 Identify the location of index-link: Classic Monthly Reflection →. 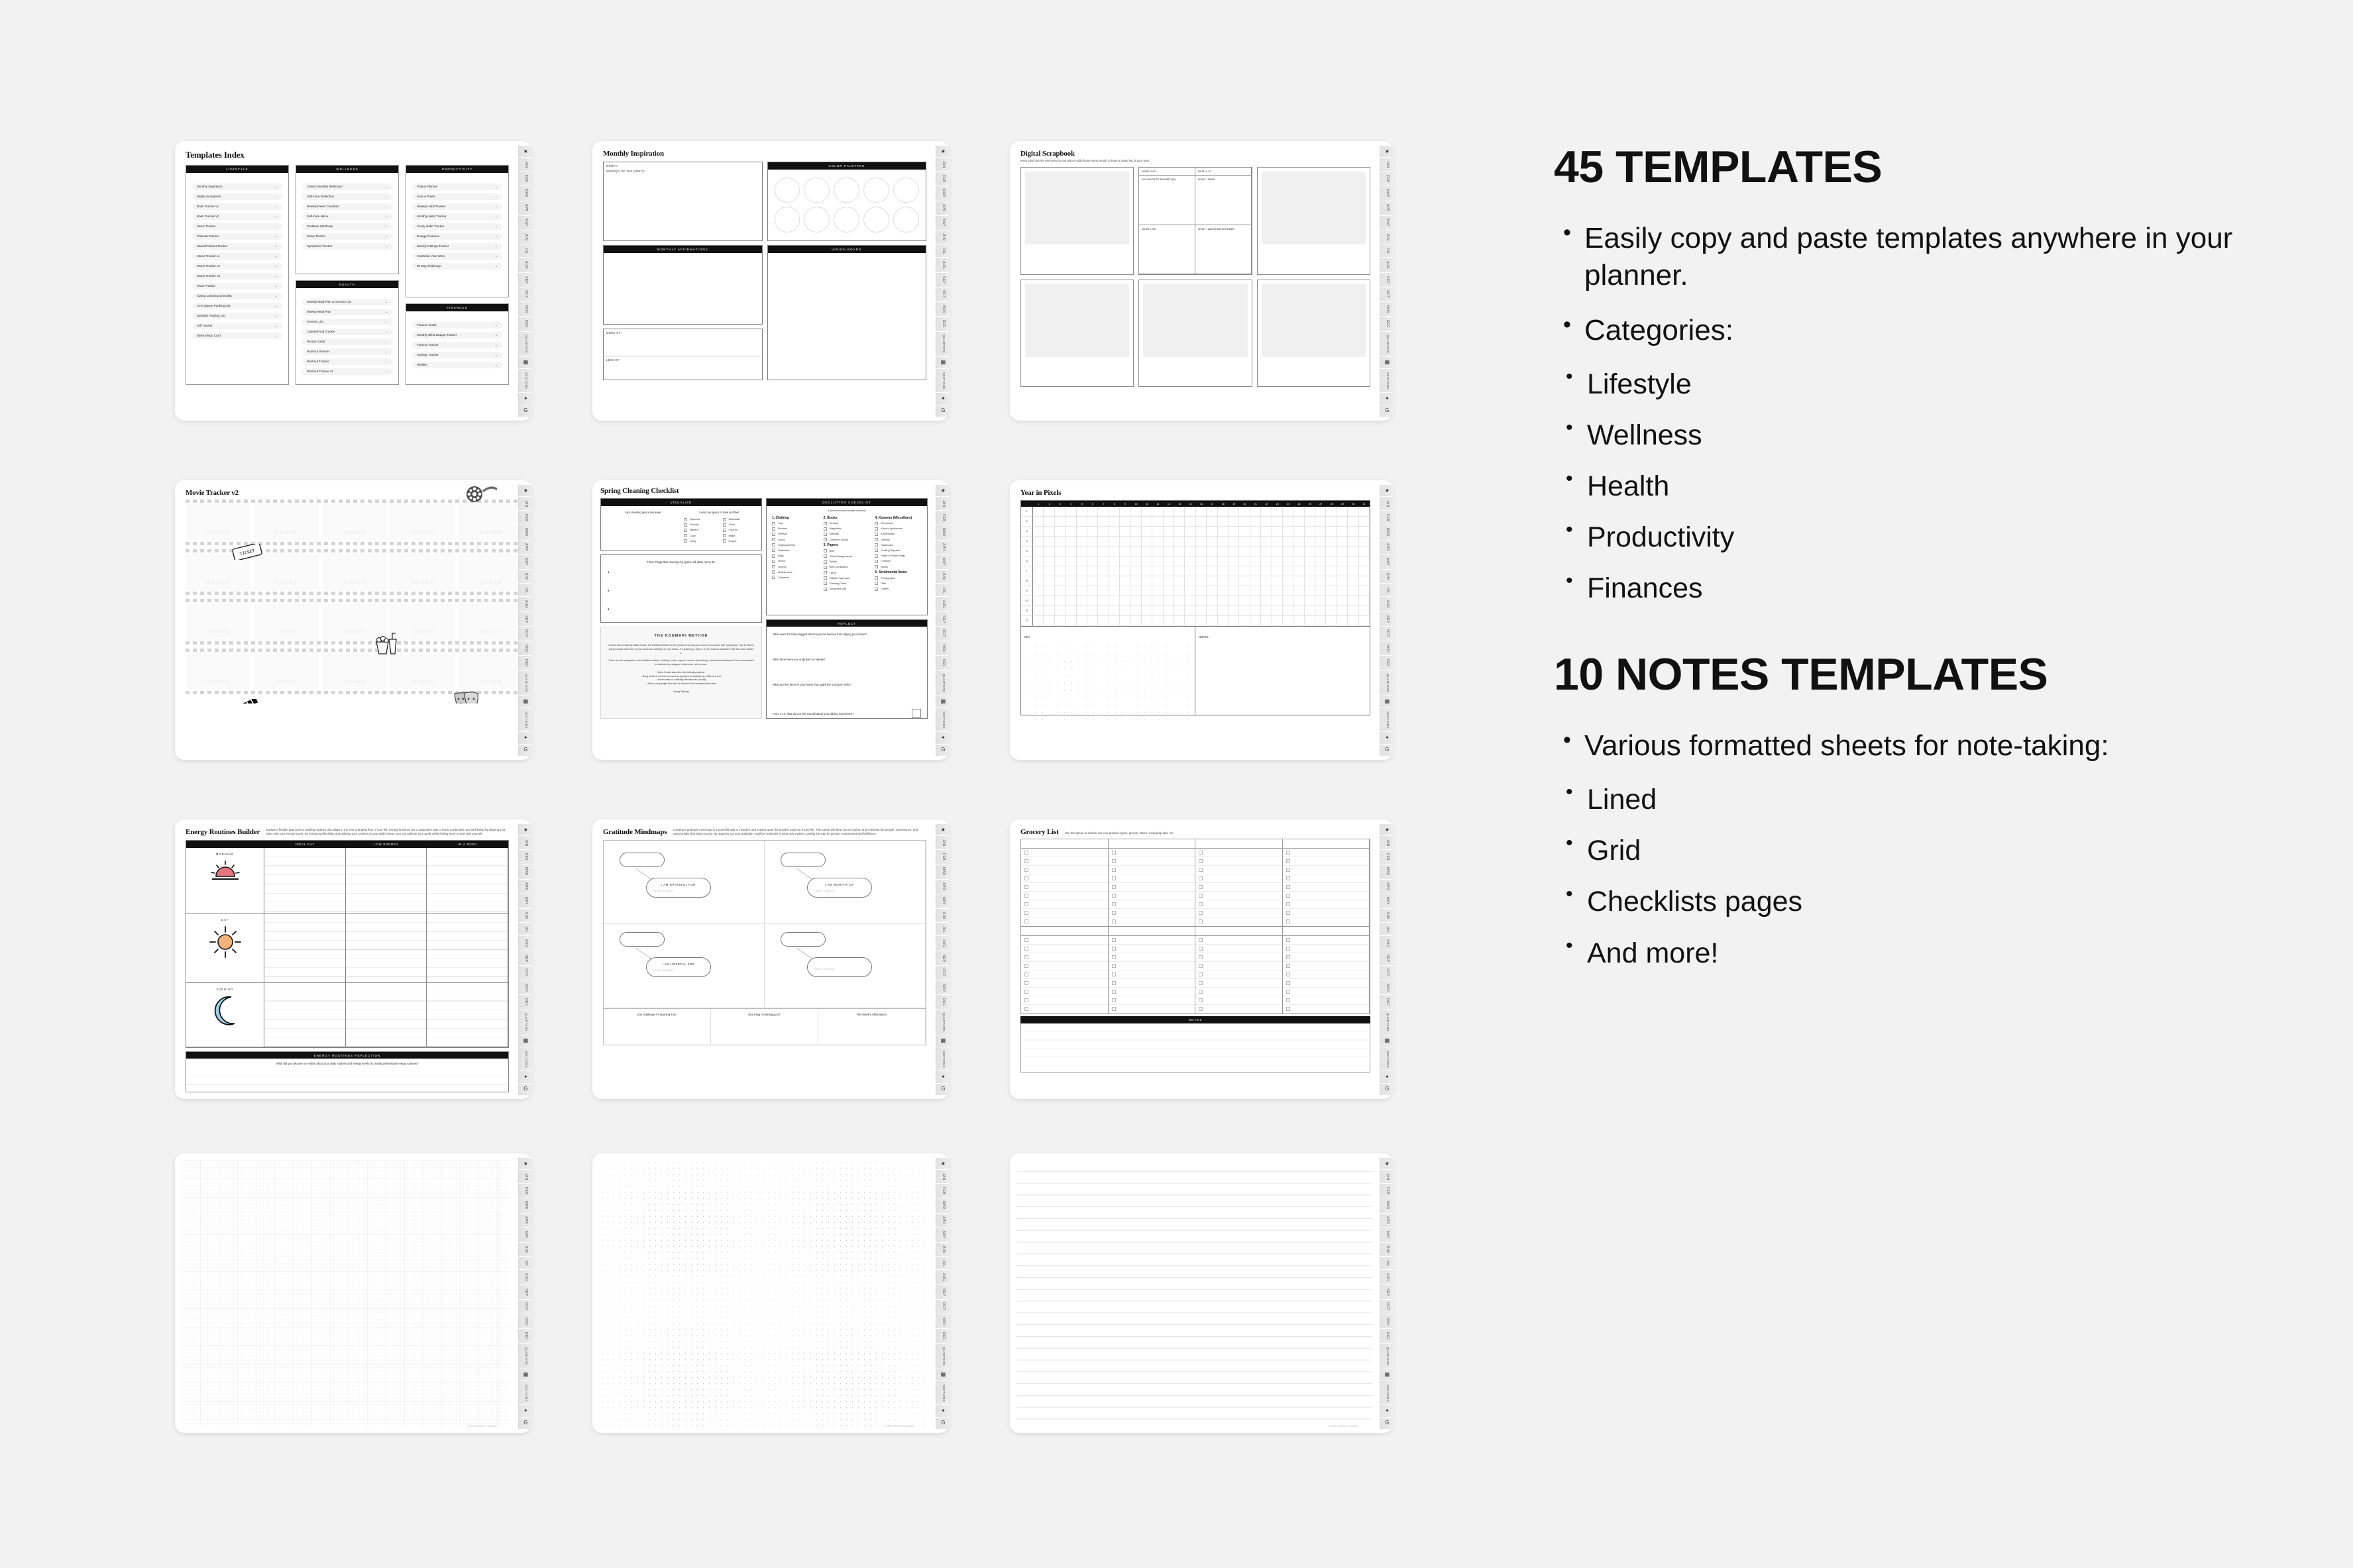
(347, 187).